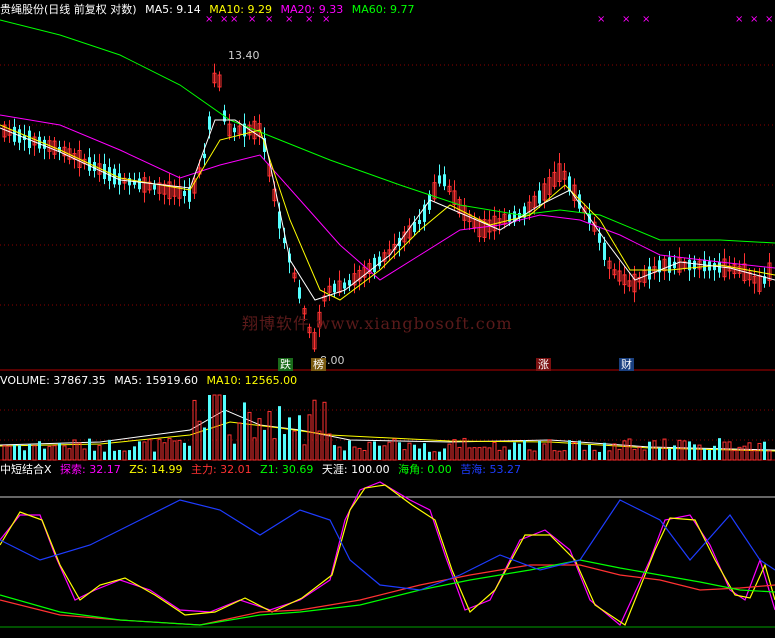  I want to click on stock-title: 贵绳股份(日线 前复权 对数), so click(68, 9).